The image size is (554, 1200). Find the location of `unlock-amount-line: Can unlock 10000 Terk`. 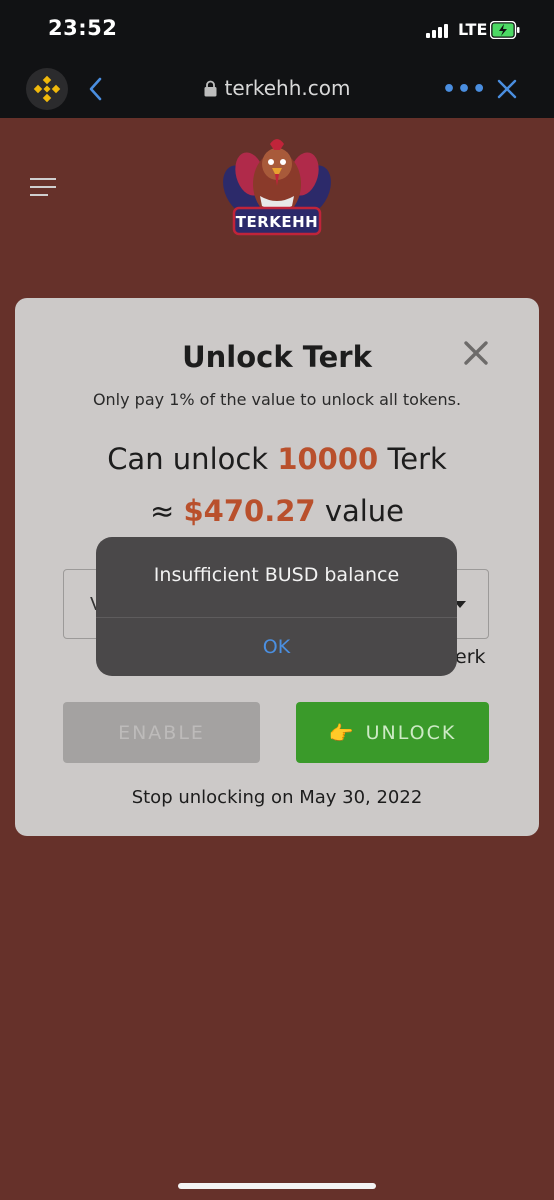

unlock-amount-line: Can unlock 10000 Terk is located at coordinates (277, 459).